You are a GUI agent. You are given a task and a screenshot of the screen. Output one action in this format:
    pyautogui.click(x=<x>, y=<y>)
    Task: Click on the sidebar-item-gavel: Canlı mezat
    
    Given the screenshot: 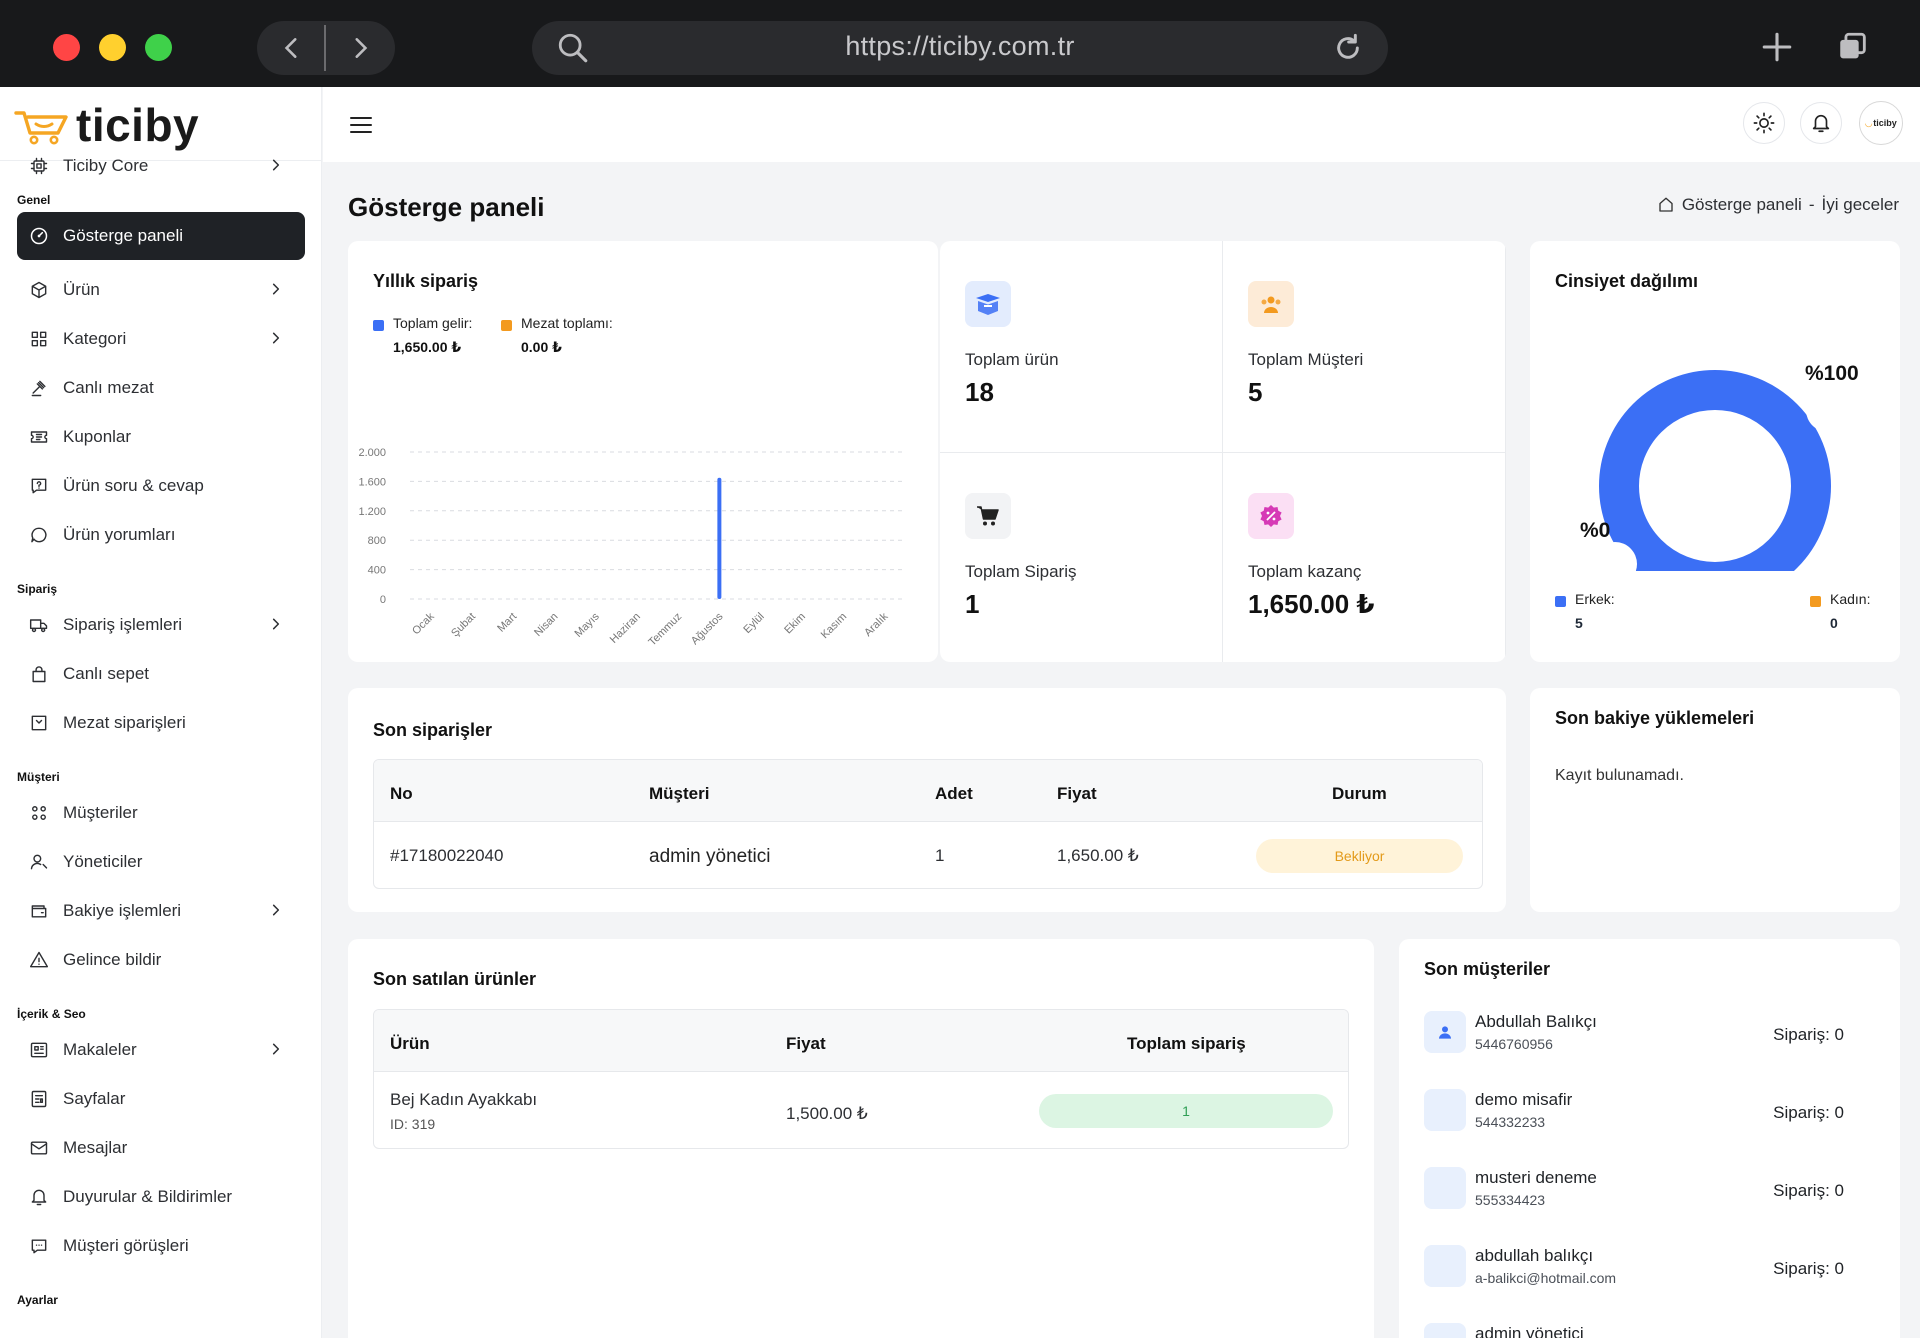 What is the action you would take?
    pyautogui.click(x=161, y=388)
    